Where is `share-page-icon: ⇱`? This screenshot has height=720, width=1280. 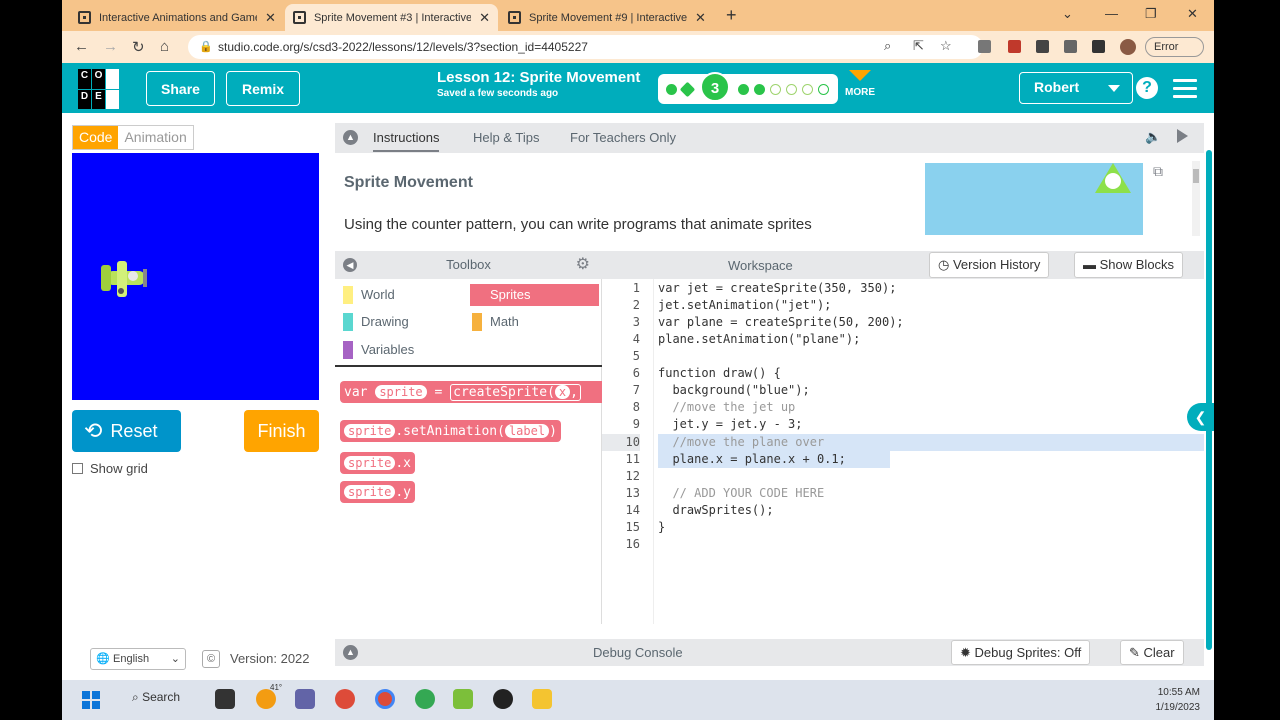
share-page-icon: ⇱ is located at coordinates (918, 46).